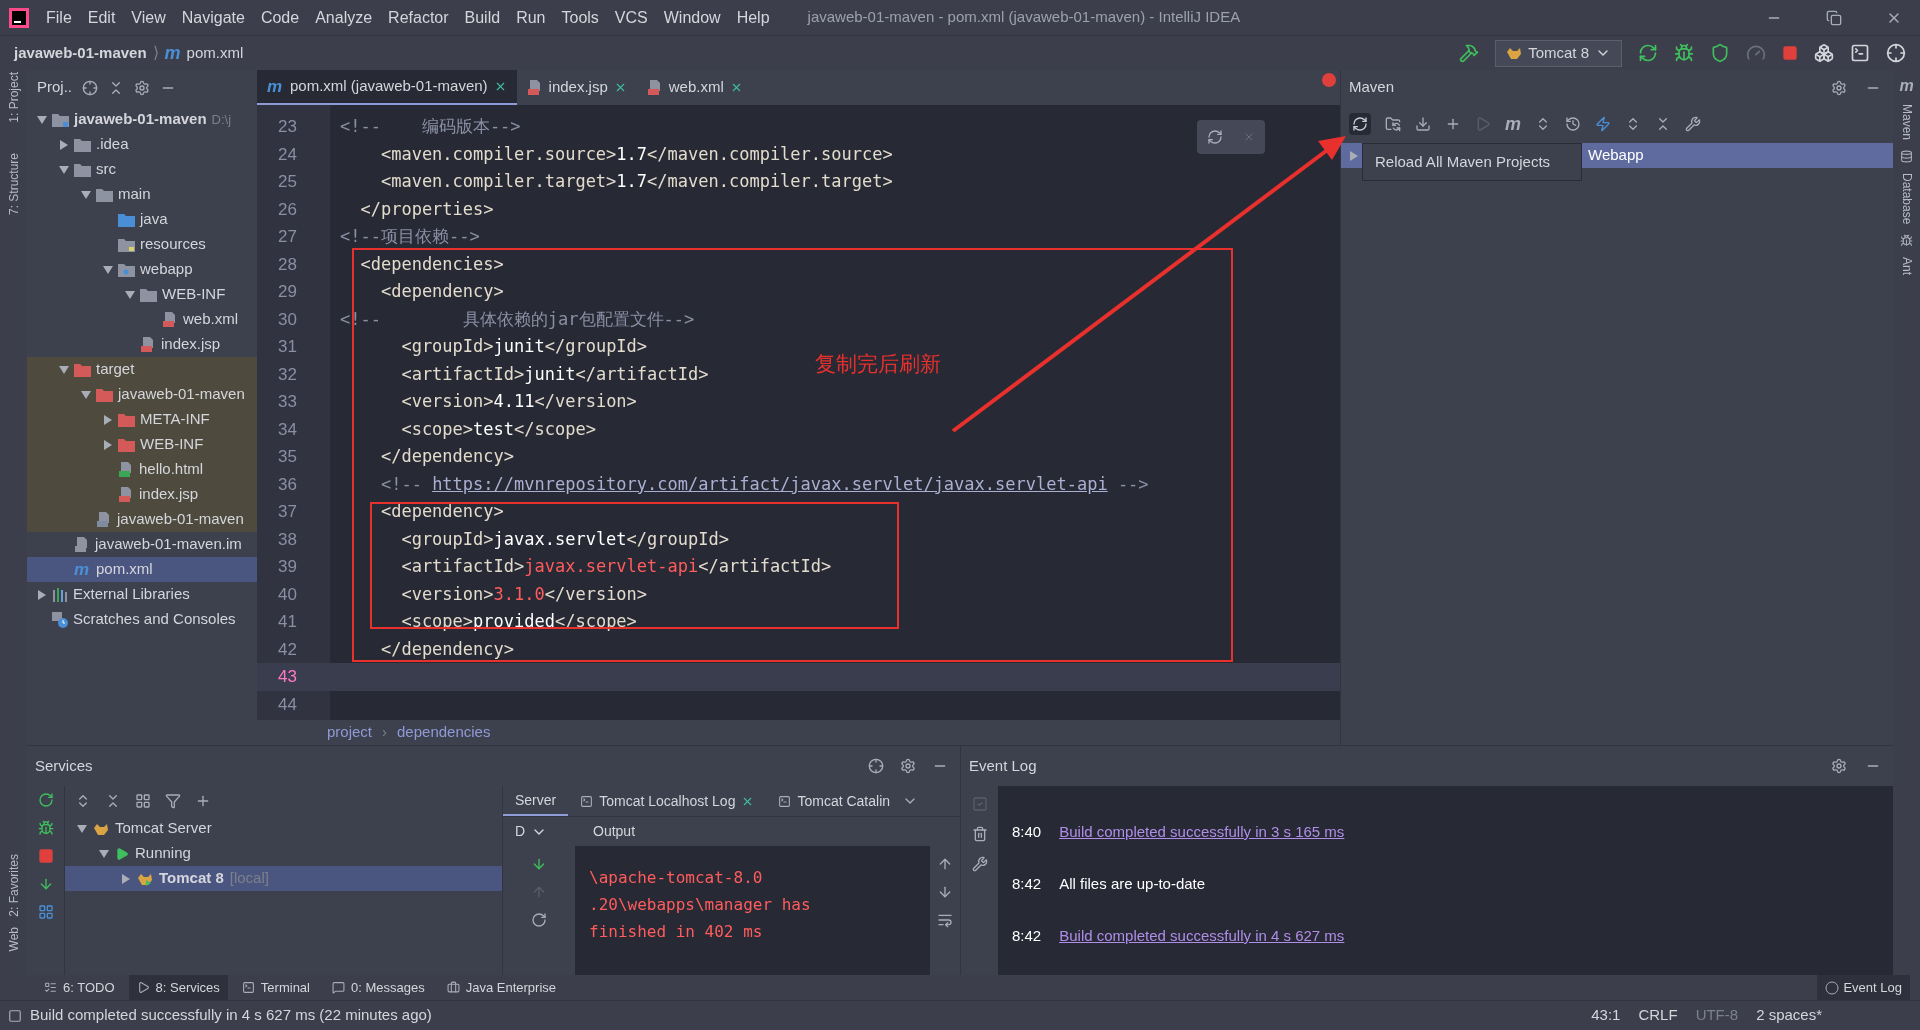 The width and height of the screenshot is (1920, 1030). What do you see at coordinates (1202, 832) in the screenshot?
I see `log-link: Build completed successfully in 3 s 165 ms` at bounding box center [1202, 832].